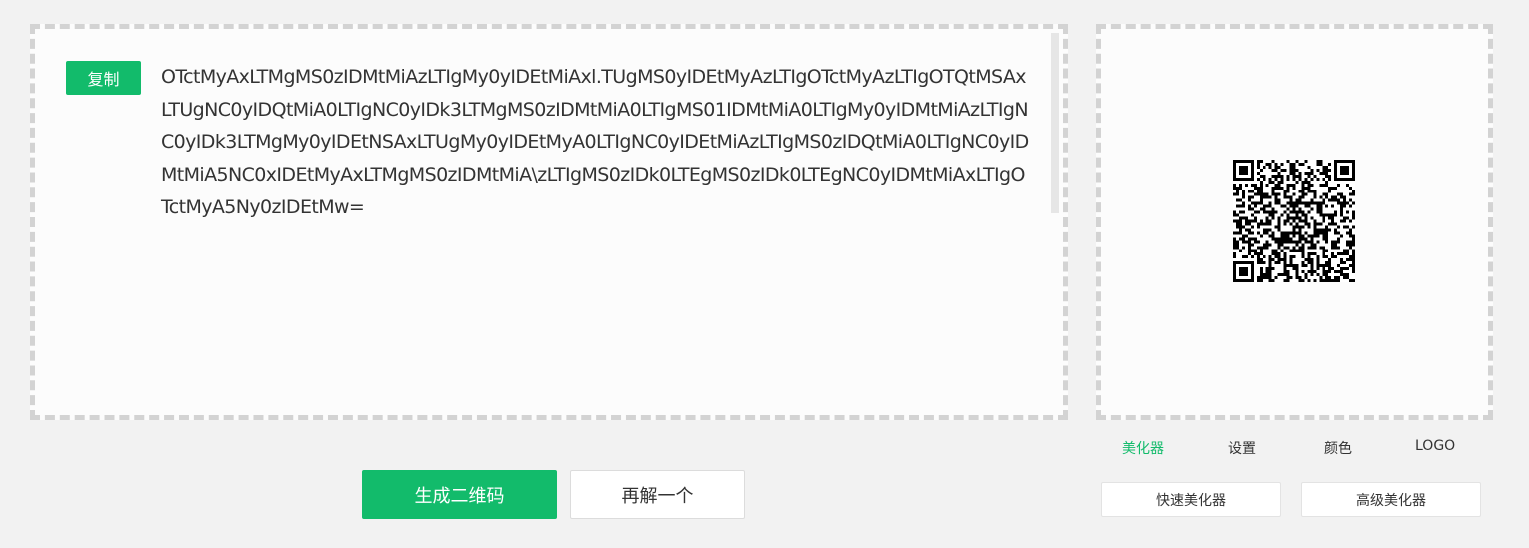  What do you see at coordinates (1435, 446) in the screenshot?
I see `tab-logo: LOGO` at bounding box center [1435, 446].